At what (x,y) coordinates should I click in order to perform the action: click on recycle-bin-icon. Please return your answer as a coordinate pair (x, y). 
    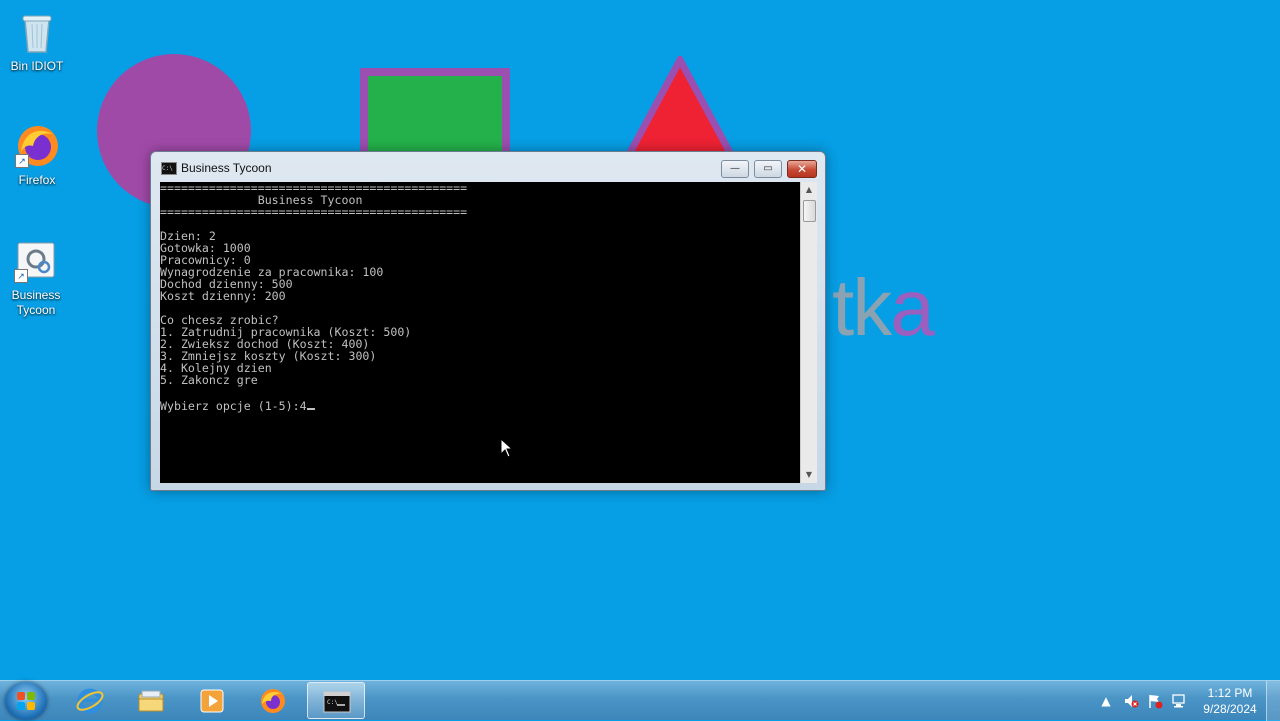
    Looking at the image, I should click on (37, 32).